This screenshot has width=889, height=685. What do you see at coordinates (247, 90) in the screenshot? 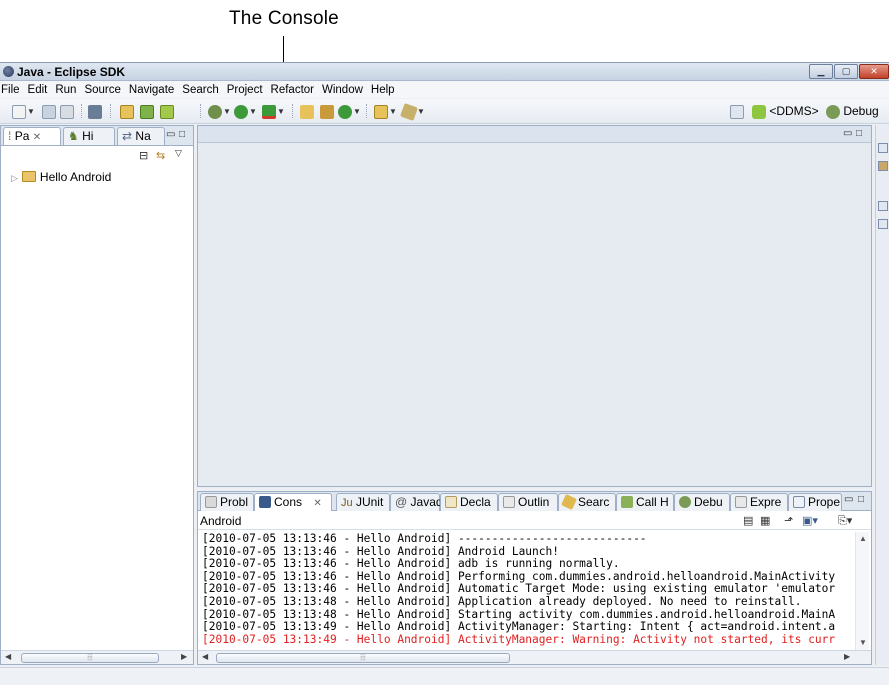
I see `menu-project: Project` at bounding box center [247, 90].